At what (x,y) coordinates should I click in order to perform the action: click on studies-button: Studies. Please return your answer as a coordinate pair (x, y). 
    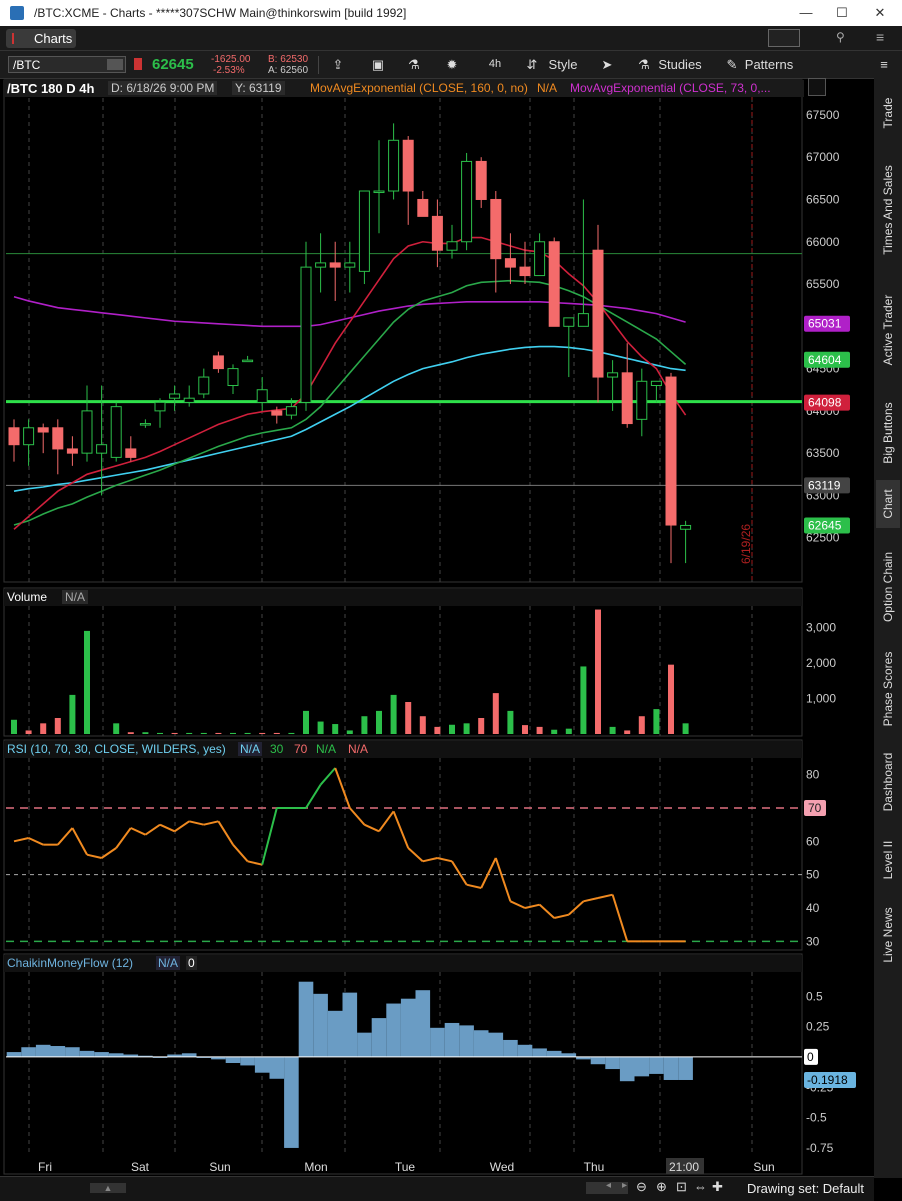
    Looking at the image, I should click on (680, 64).